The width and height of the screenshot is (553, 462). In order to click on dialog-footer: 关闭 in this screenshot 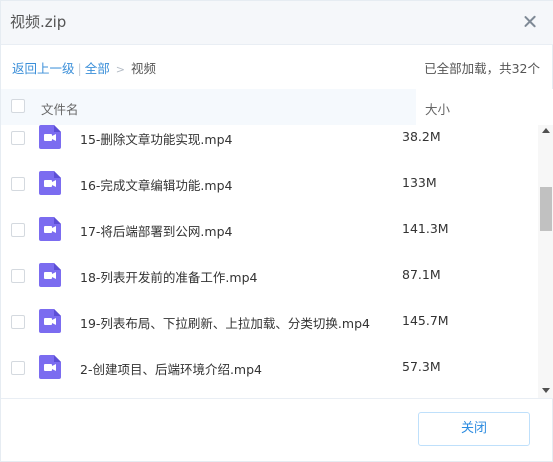, I will do `click(277, 430)`.